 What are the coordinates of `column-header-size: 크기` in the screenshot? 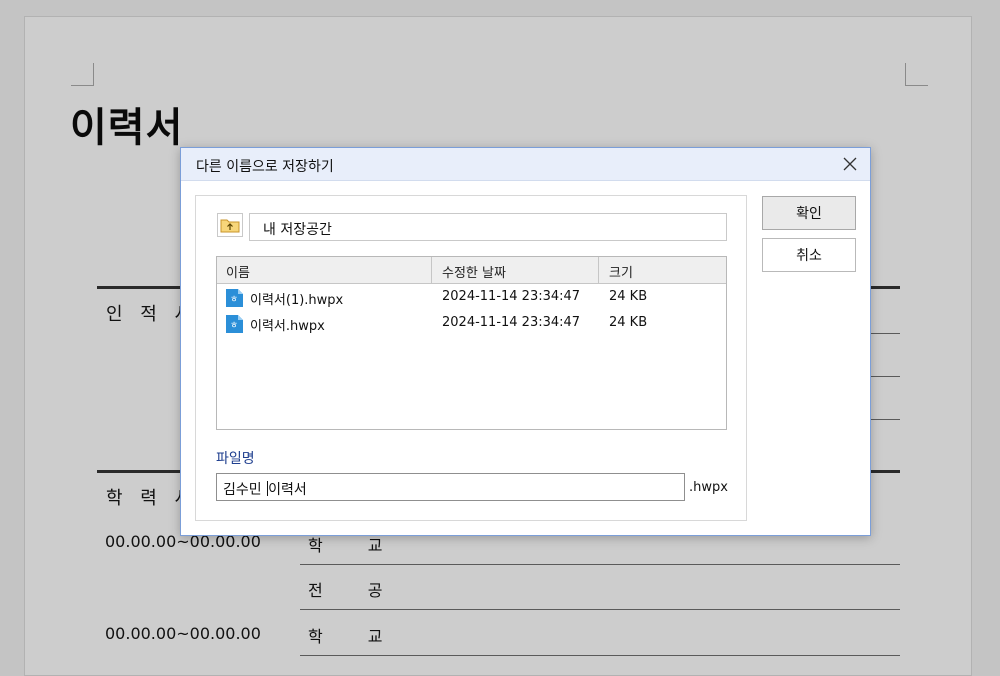 It's located at (621, 271).